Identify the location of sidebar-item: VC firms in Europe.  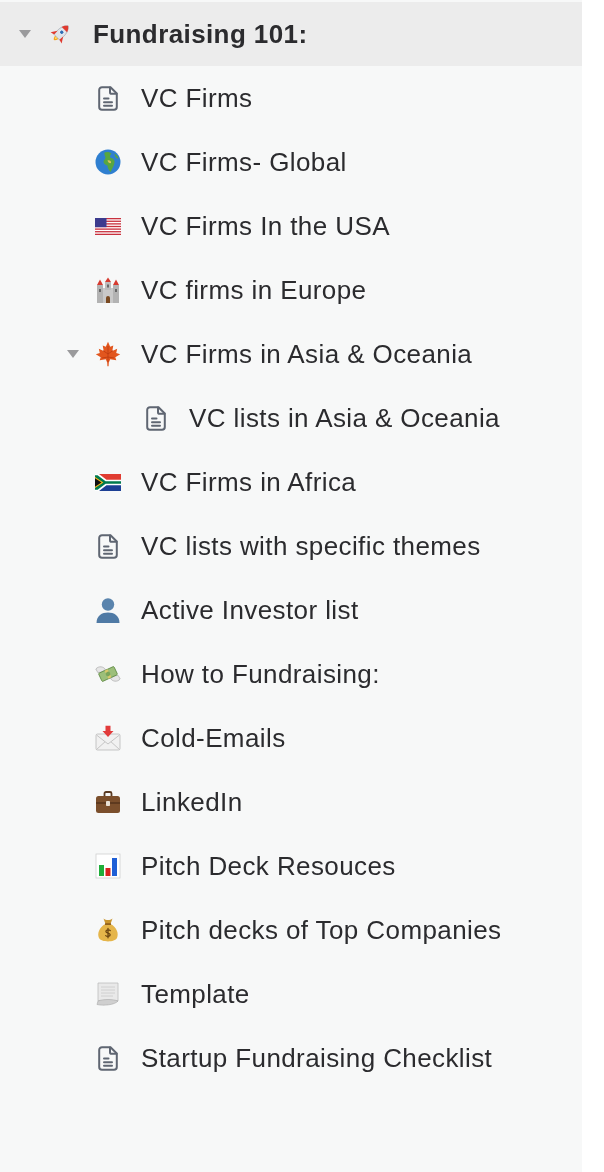
(291, 290).